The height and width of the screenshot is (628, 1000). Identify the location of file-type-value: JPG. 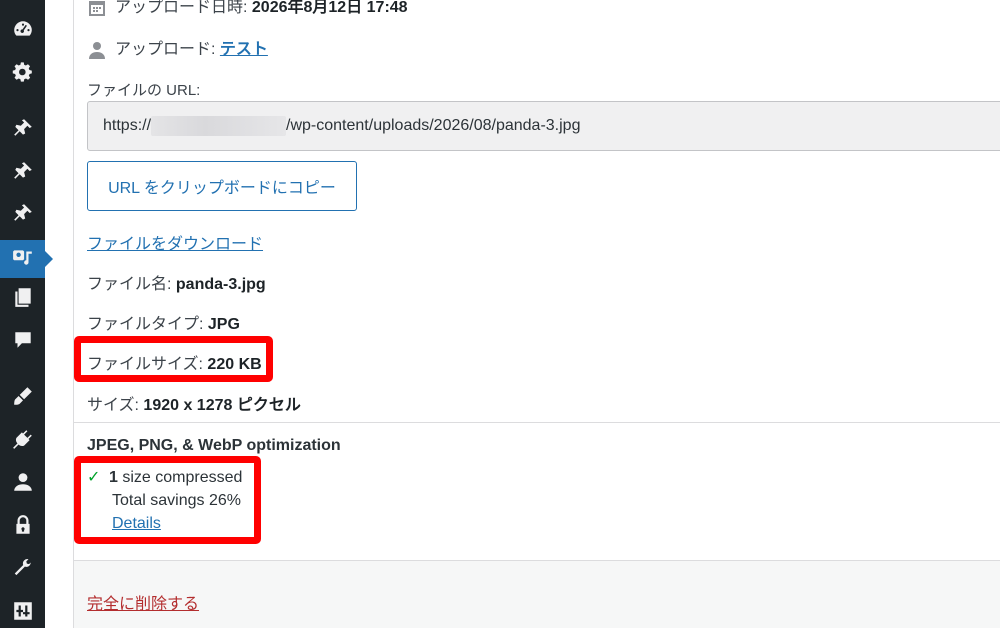
(223, 324).